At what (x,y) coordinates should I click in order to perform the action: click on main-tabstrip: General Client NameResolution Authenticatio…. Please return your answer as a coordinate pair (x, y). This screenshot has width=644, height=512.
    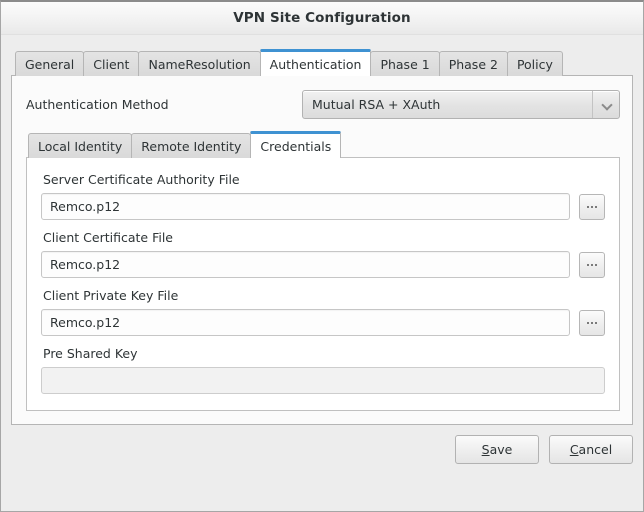
    Looking at the image, I should click on (322, 62).